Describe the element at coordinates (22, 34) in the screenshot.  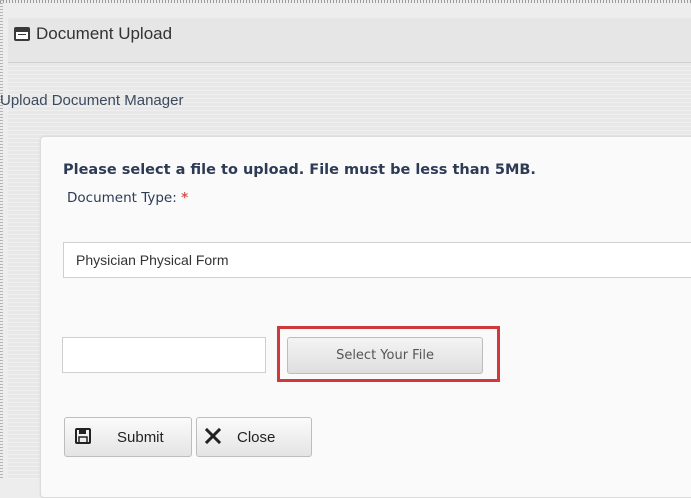
I see `document-window-icon` at that location.